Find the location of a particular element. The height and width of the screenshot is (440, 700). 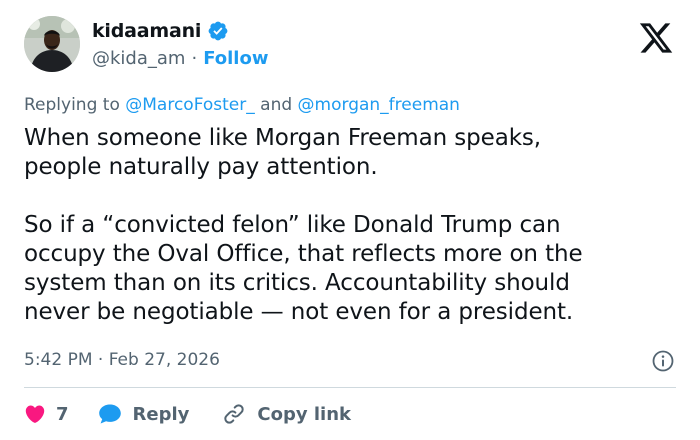

author-handle-row: @kida_am · Follow is located at coordinates (180, 58).